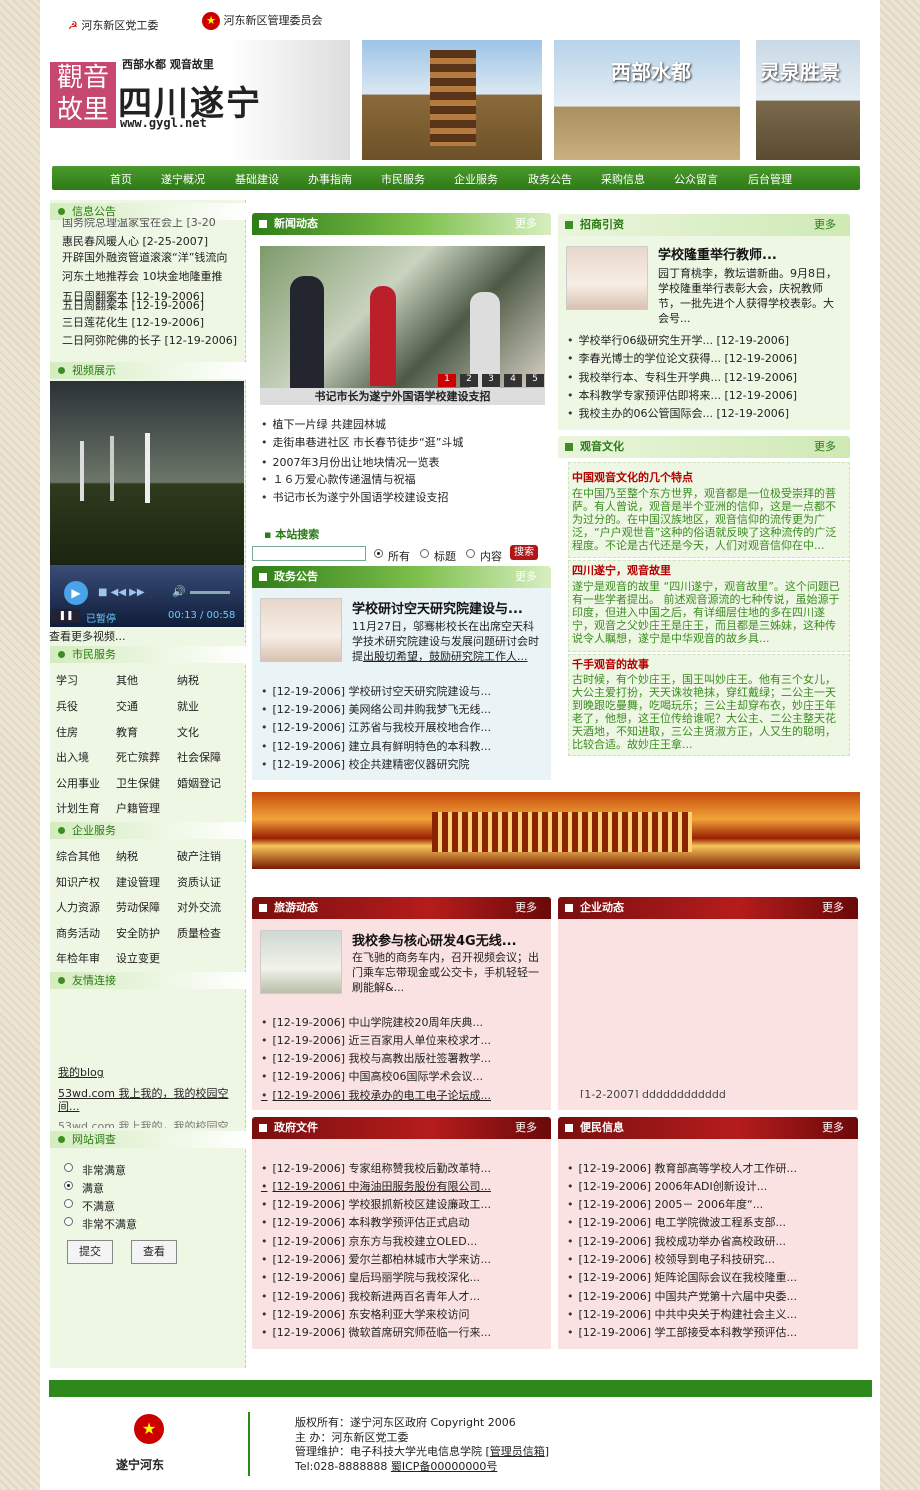 Image resolution: width=920 pixels, height=1490 pixels. I want to click on service-link: 资质认证, so click(199, 882).